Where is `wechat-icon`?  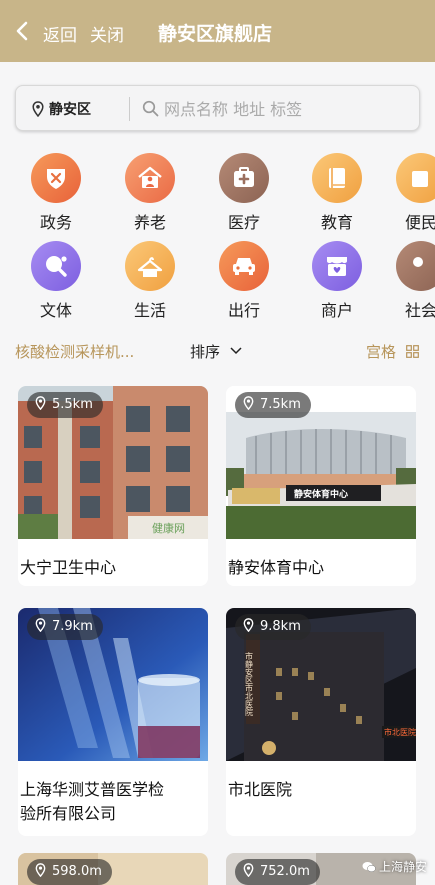 wechat-icon is located at coordinates (369, 867).